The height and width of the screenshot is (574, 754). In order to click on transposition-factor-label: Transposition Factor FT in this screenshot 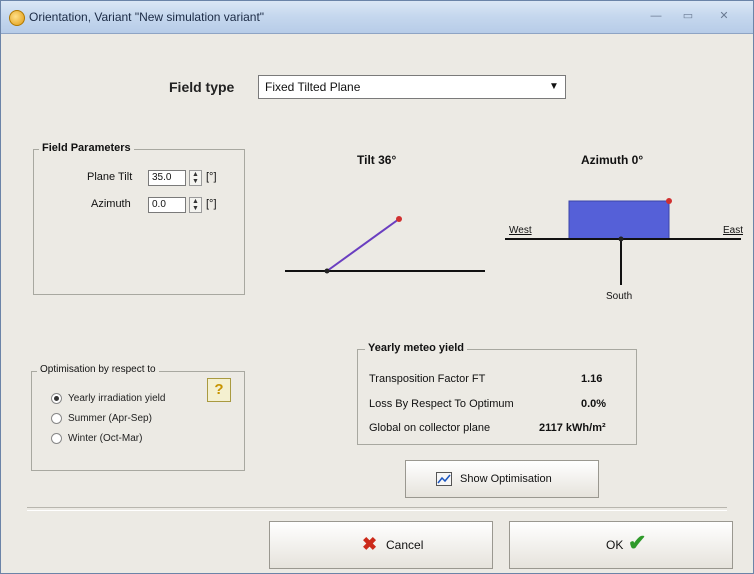, I will do `click(427, 379)`.